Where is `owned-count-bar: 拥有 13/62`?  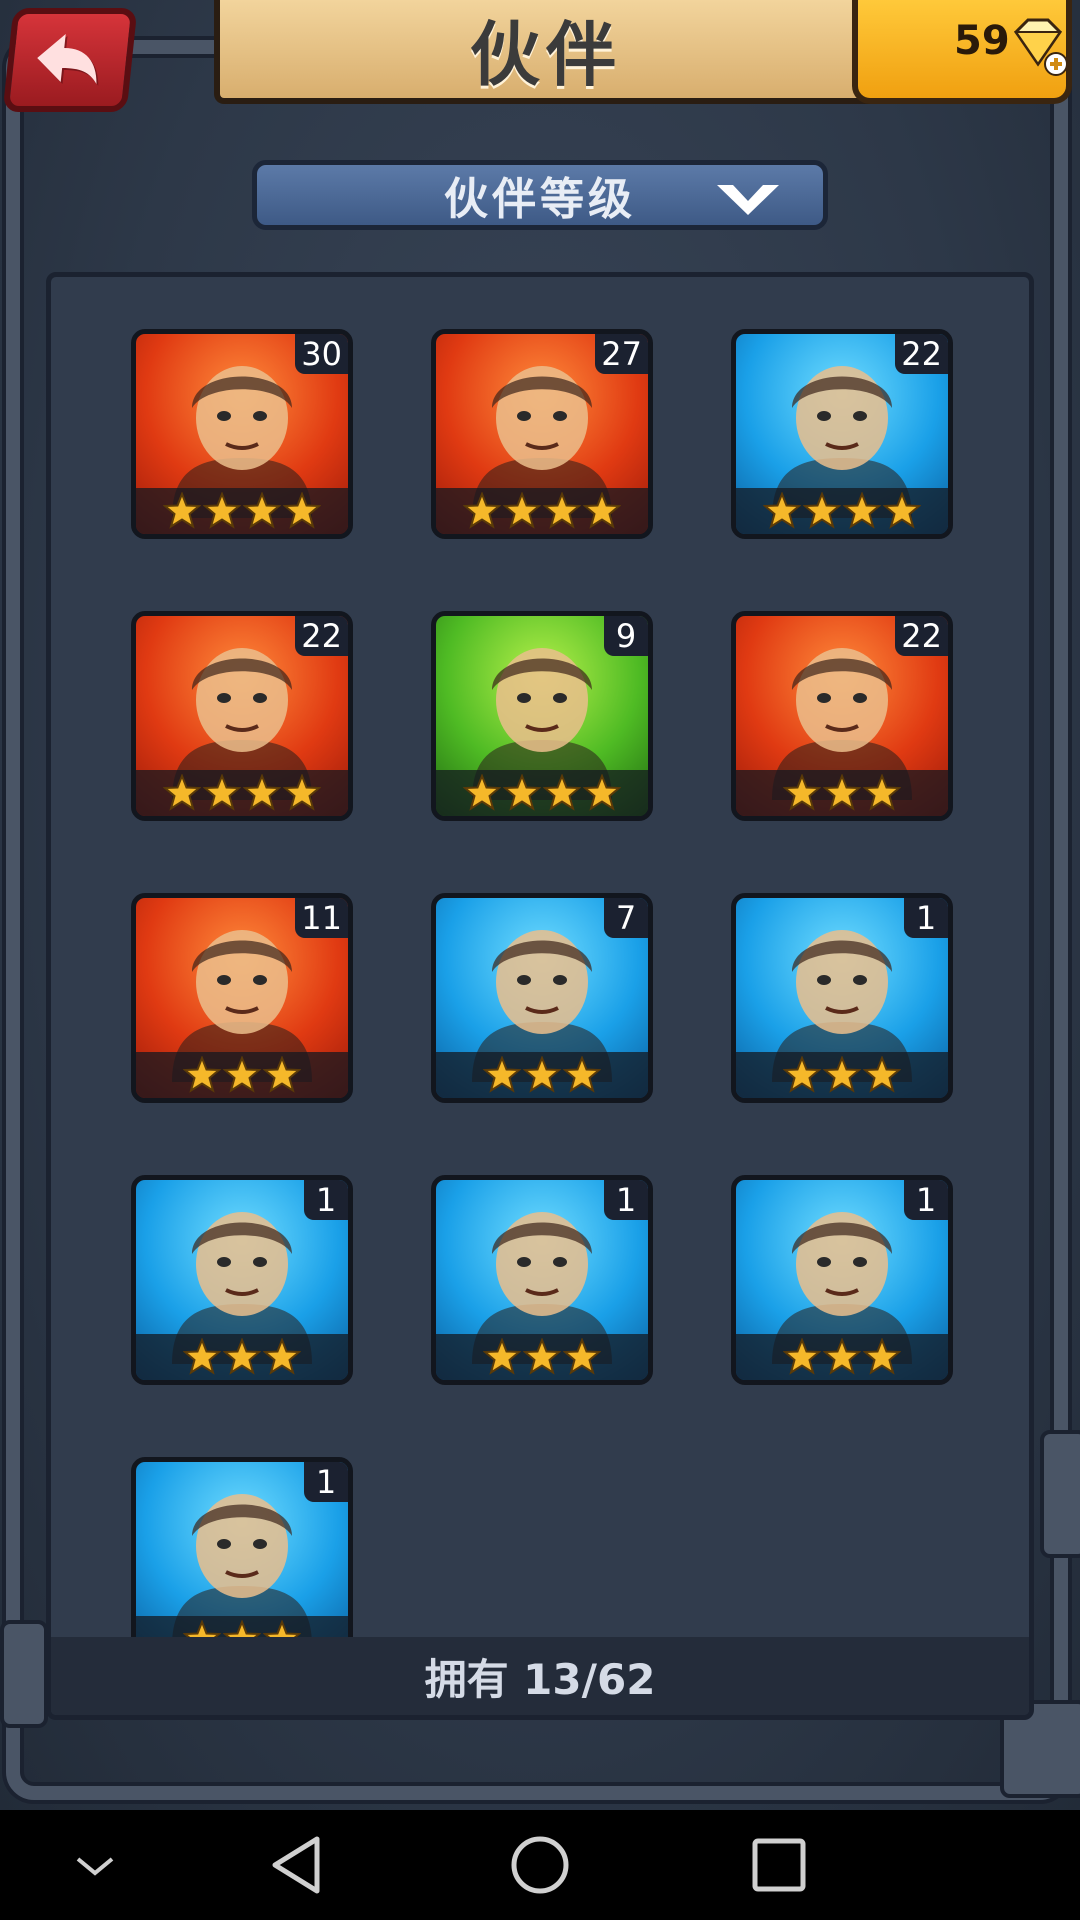 owned-count-bar: 拥有 13/62 is located at coordinates (540, 1676).